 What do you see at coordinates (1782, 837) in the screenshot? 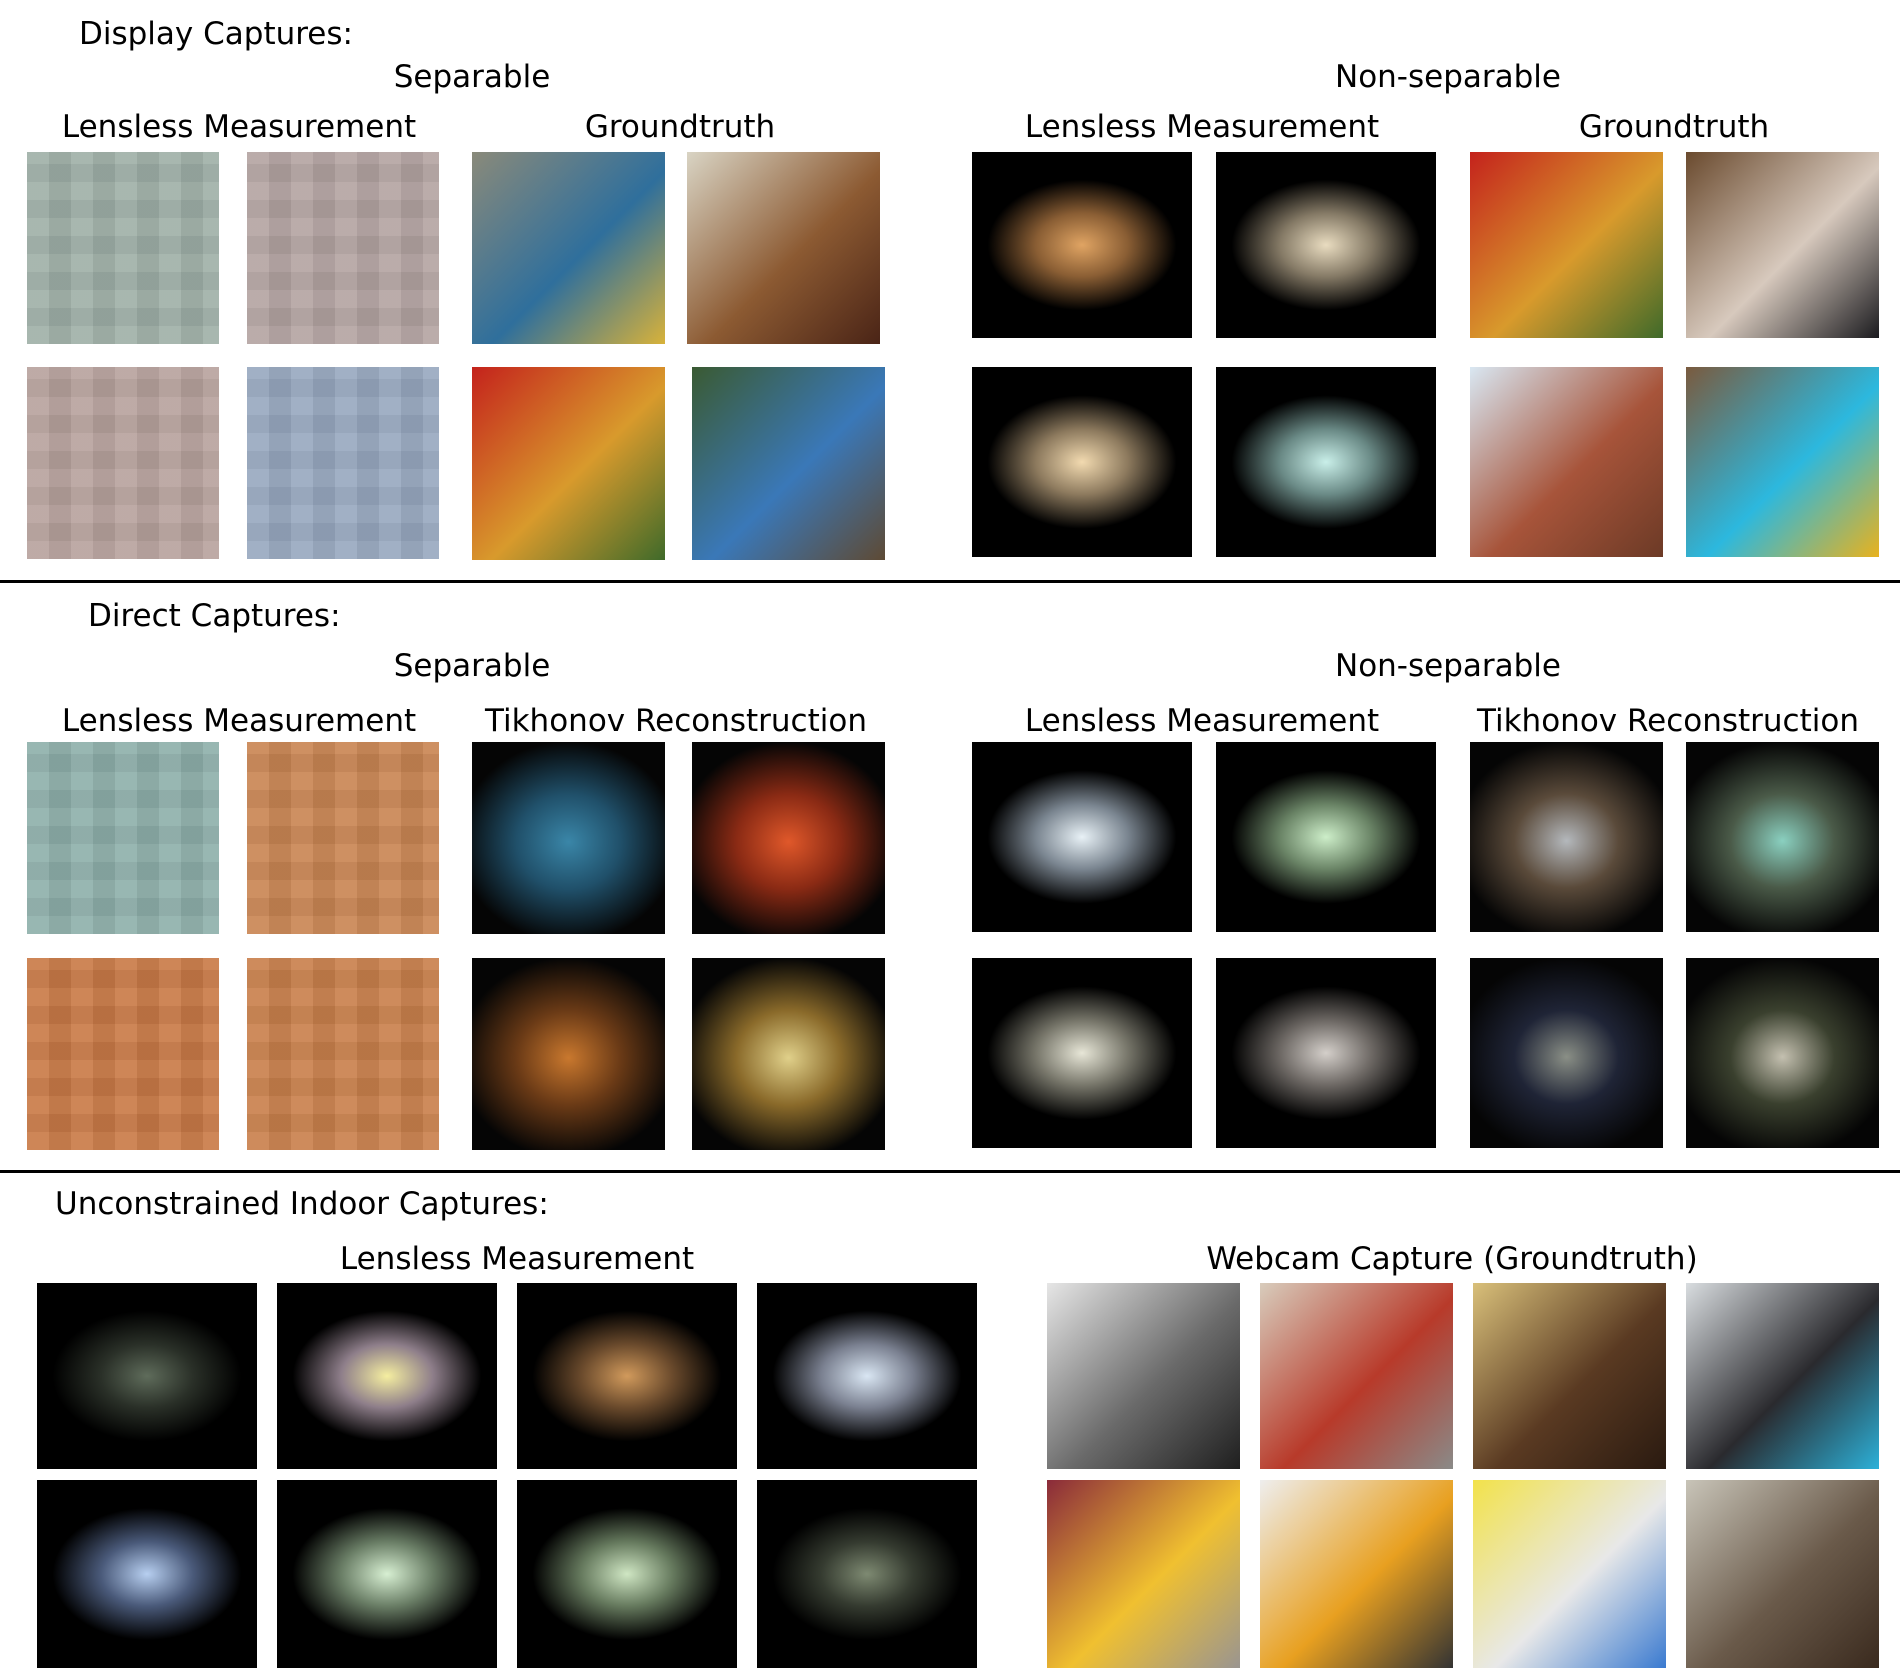
I see `direct-nonsep-recon-plush-toys` at bounding box center [1782, 837].